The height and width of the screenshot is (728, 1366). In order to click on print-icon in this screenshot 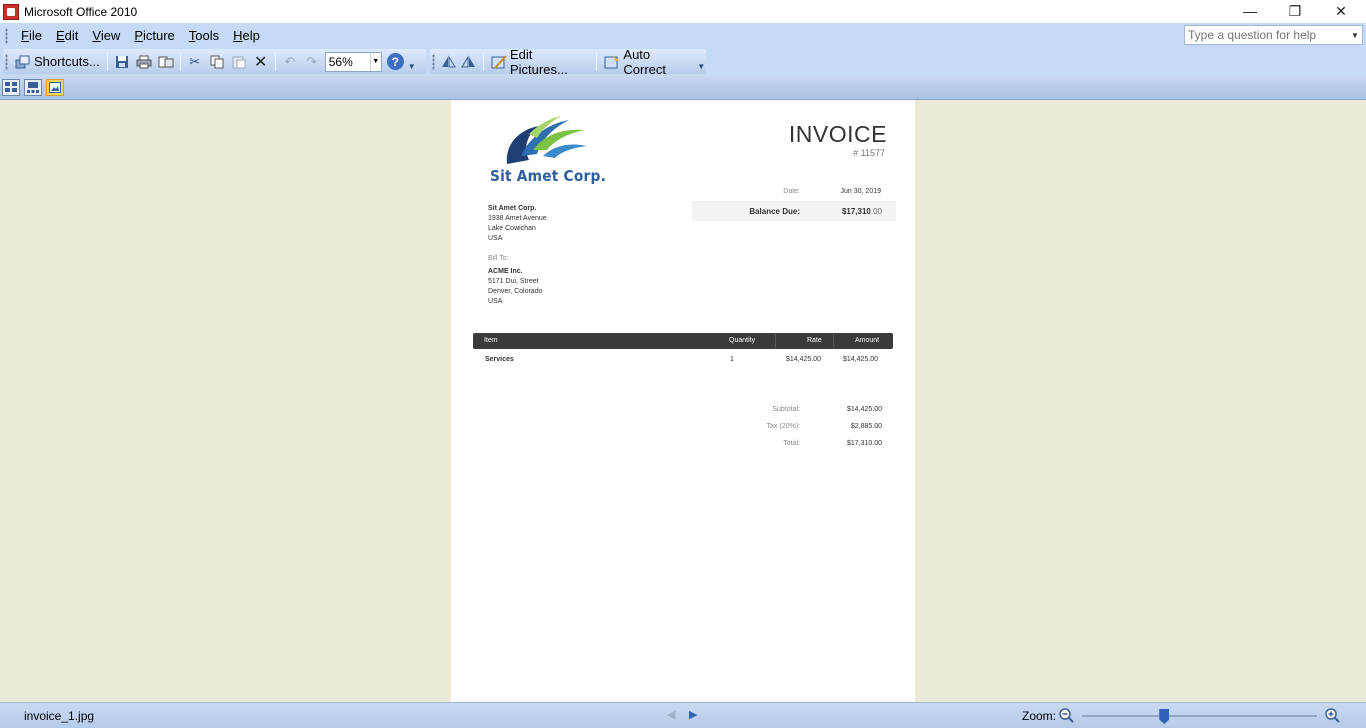, I will do `click(144, 62)`.